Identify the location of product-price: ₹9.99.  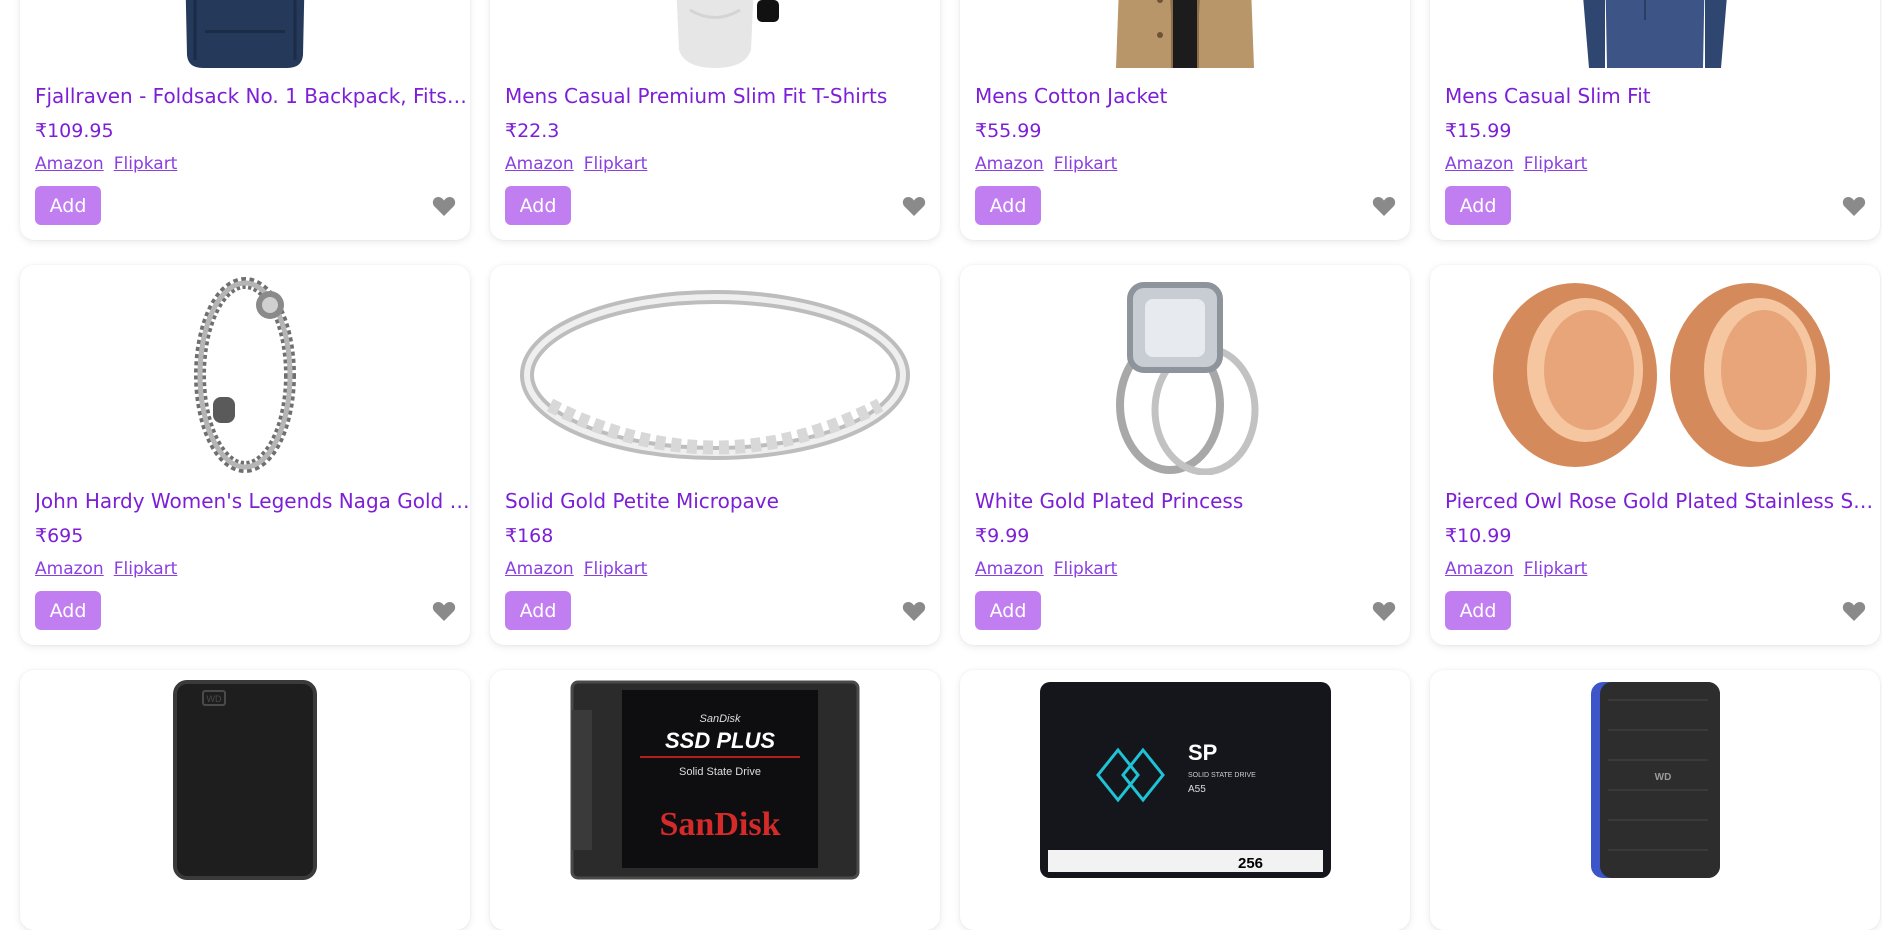
(1002, 536).